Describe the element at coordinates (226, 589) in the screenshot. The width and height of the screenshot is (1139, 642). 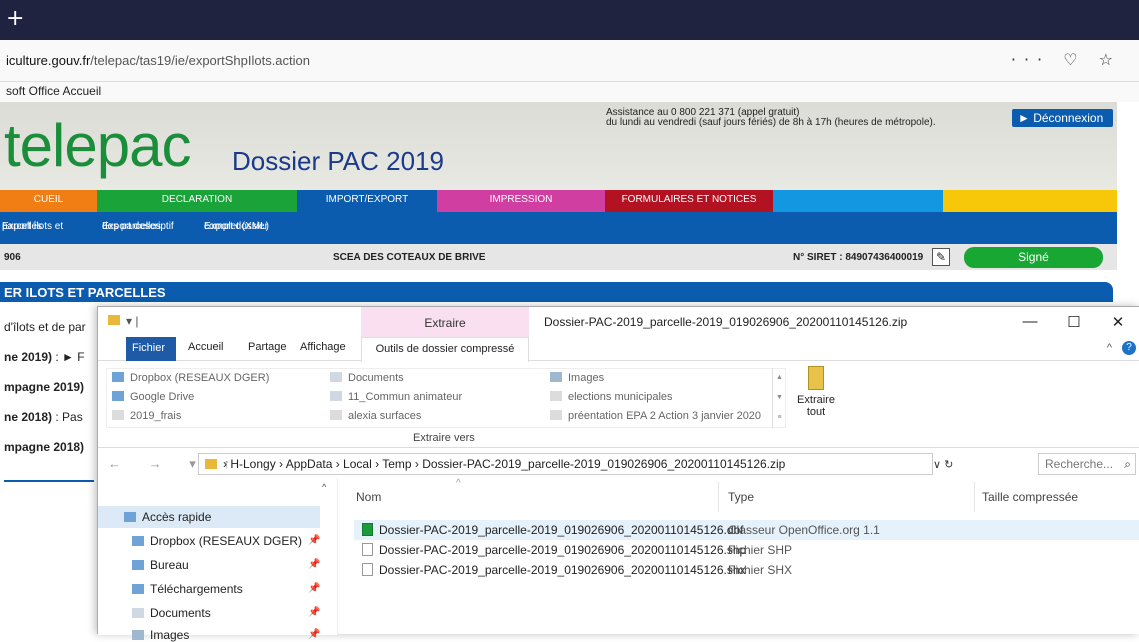
I see `nav-telechargements: Téléchargements 📌` at that location.